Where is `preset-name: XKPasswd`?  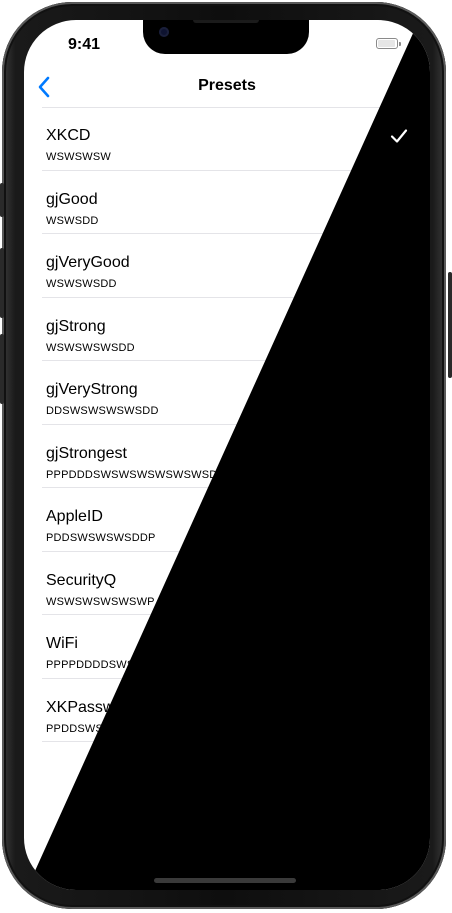 preset-name: XKPasswd is located at coordinates (85, 707).